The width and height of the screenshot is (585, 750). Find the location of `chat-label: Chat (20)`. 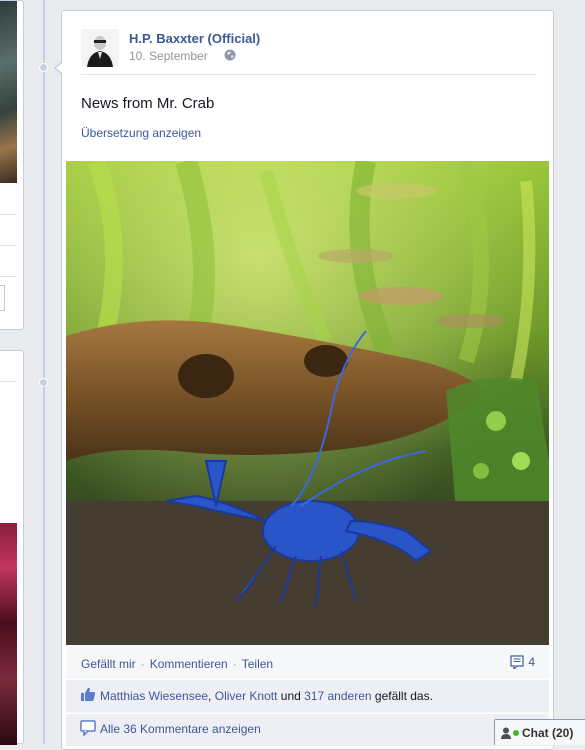

chat-label: Chat (20) is located at coordinates (548, 732).